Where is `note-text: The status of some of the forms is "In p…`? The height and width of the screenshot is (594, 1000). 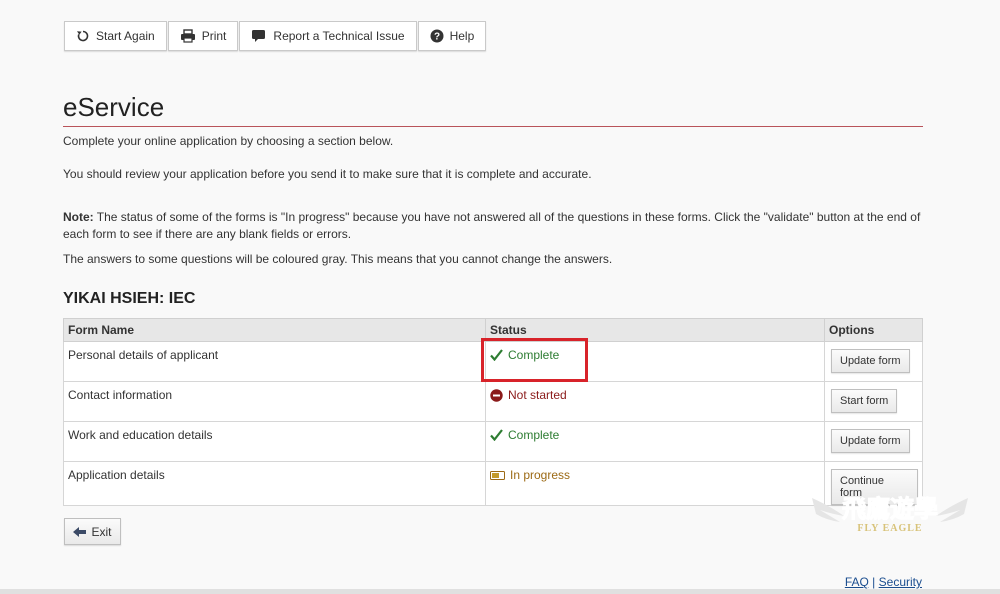 note-text: The status of some of the forms is "In p… is located at coordinates (492, 225).